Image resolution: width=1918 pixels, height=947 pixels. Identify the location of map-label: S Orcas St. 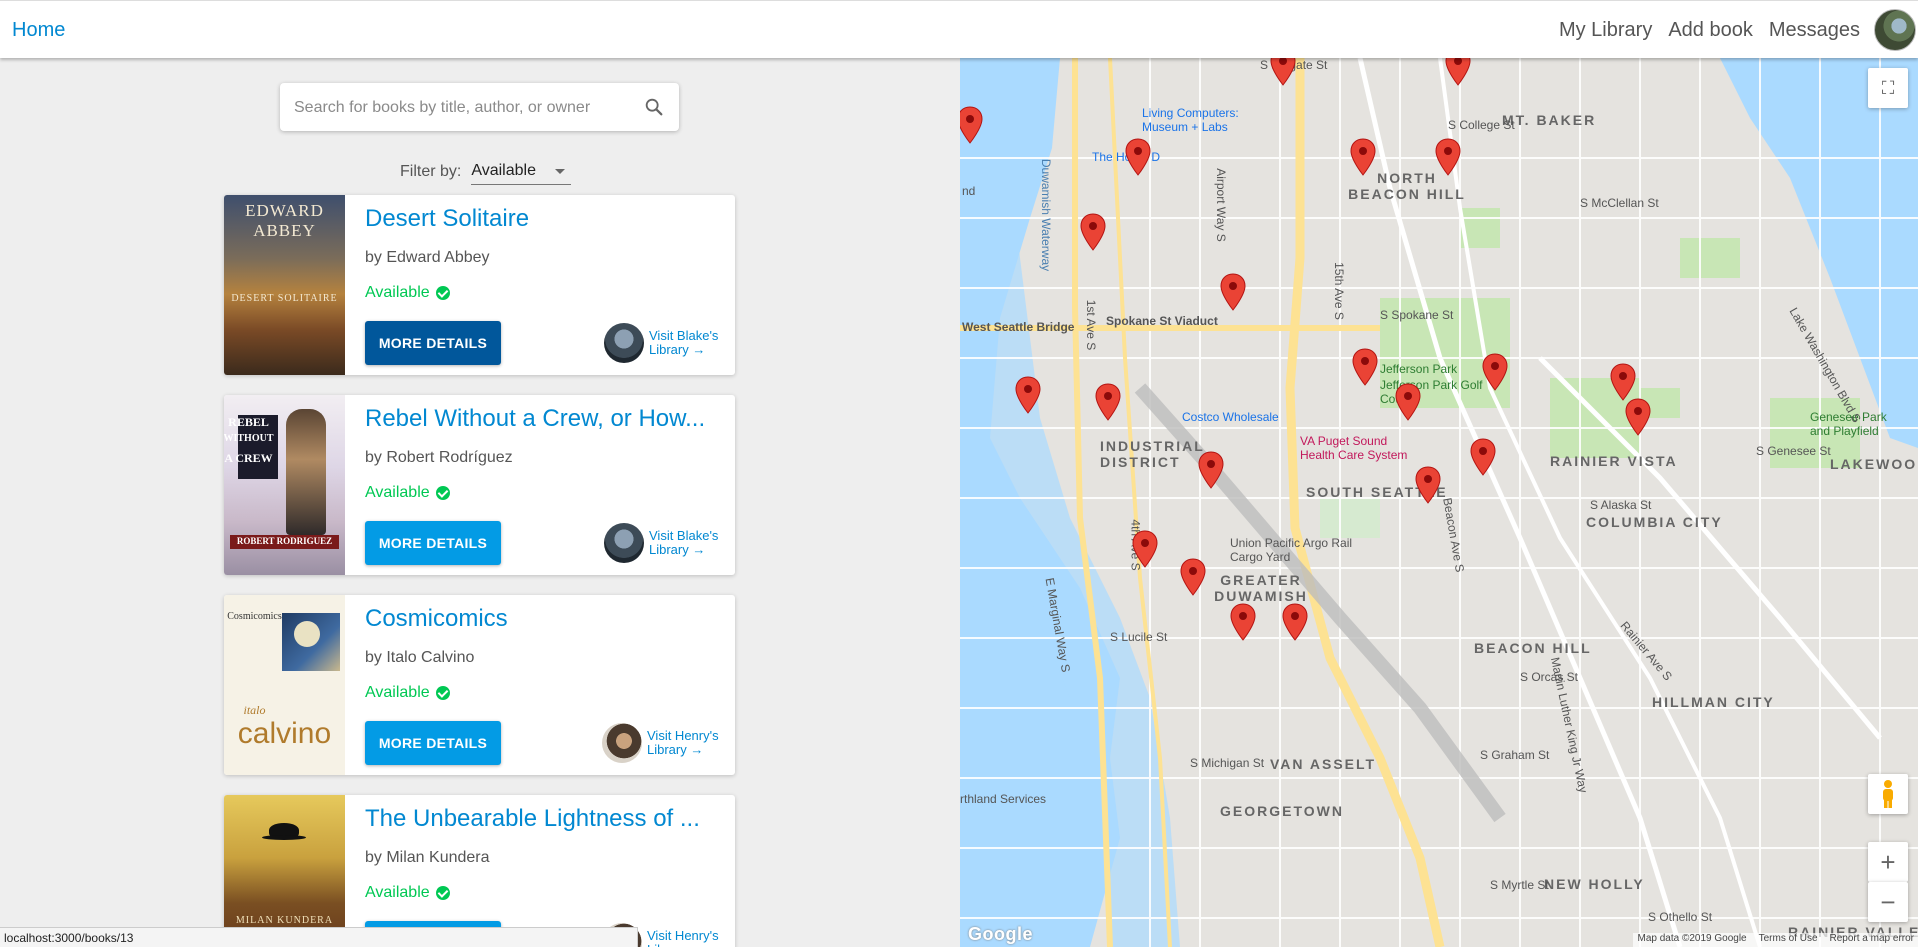
(1549, 677).